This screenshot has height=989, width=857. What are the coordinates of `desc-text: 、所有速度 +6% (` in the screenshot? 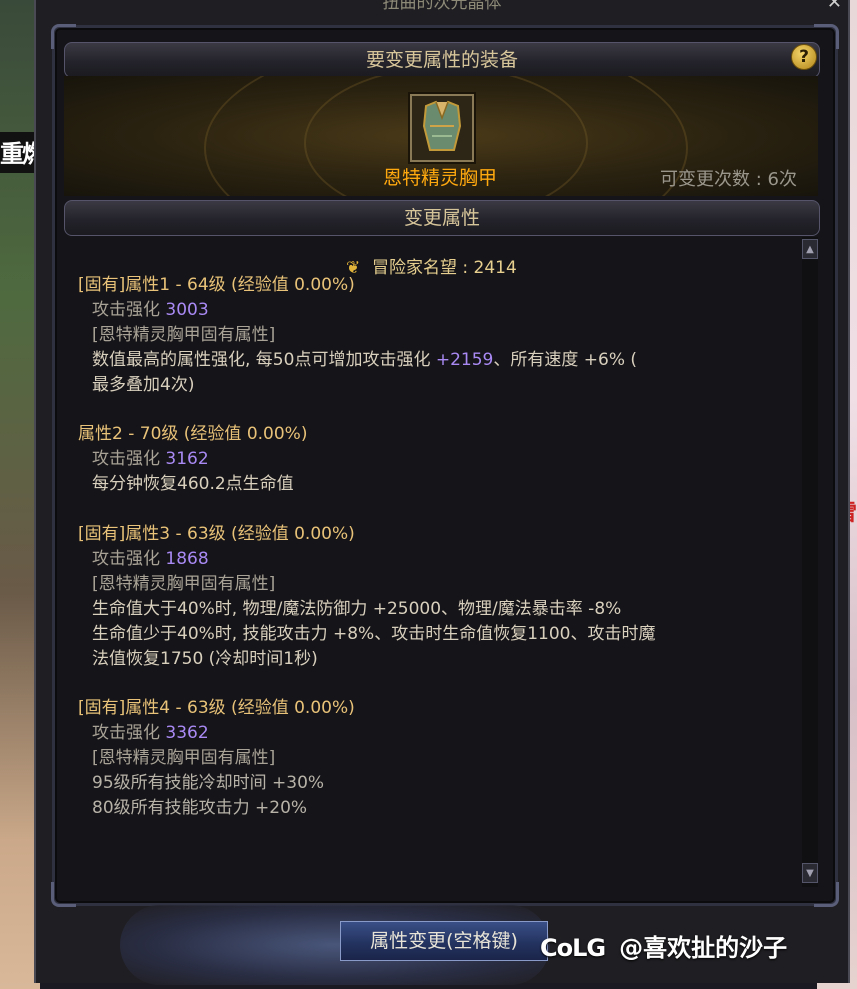 It's located at (565, 360).